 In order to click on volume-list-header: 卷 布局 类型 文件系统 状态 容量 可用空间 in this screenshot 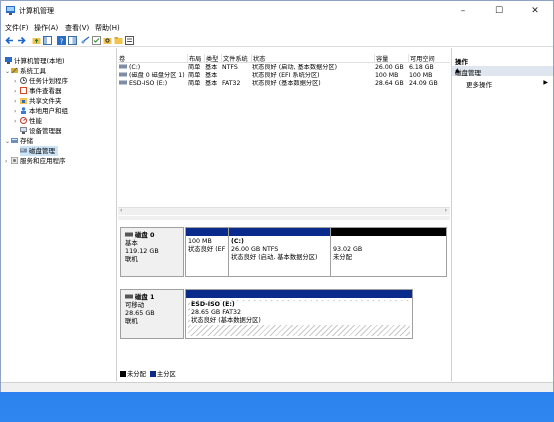, I will do `click(284, 58)`.